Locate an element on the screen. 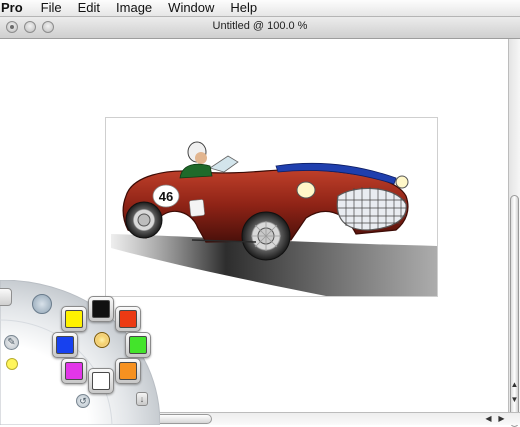 This screenshot has height=427, width=520. scroll-right-arrow: ▶ is located at coordinates (501, 418).